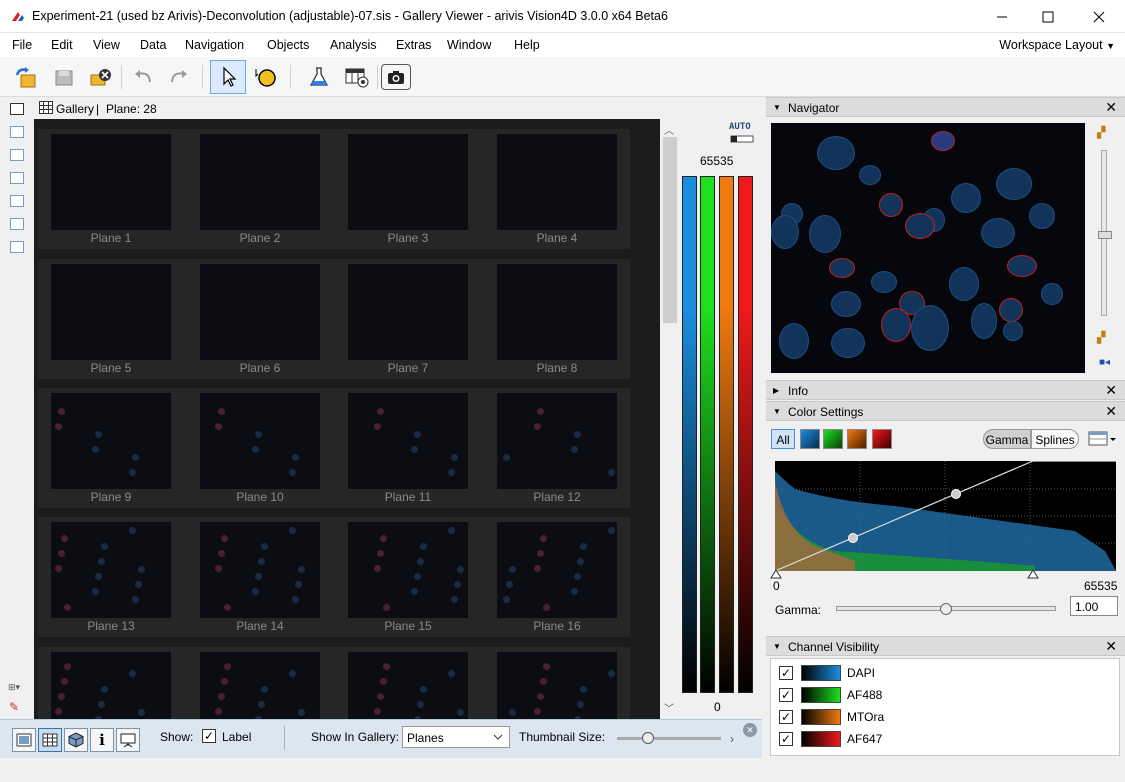  I want to click on auto-label: AUTO, so click(740, 127).